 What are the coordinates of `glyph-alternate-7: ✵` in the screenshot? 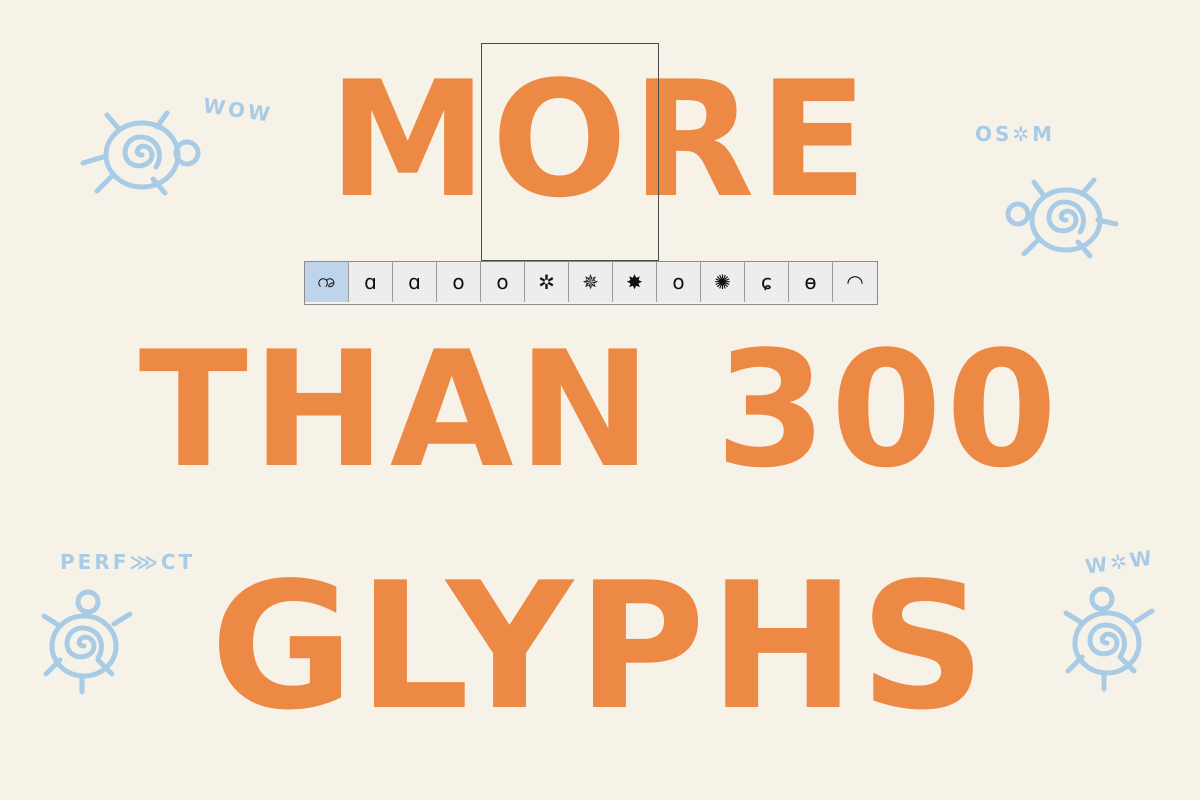 It's located at (591, 282).